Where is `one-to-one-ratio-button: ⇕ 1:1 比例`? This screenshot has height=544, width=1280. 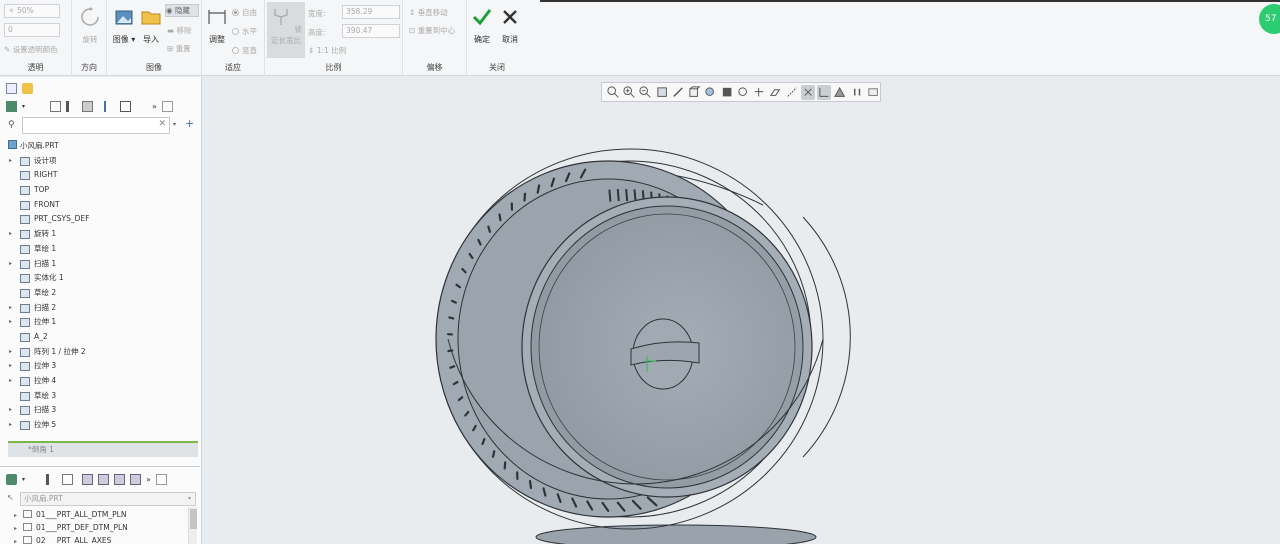
one-to-one-ratio-button: ⇕ 1:1 比例 is located at coordinates (327, 50).